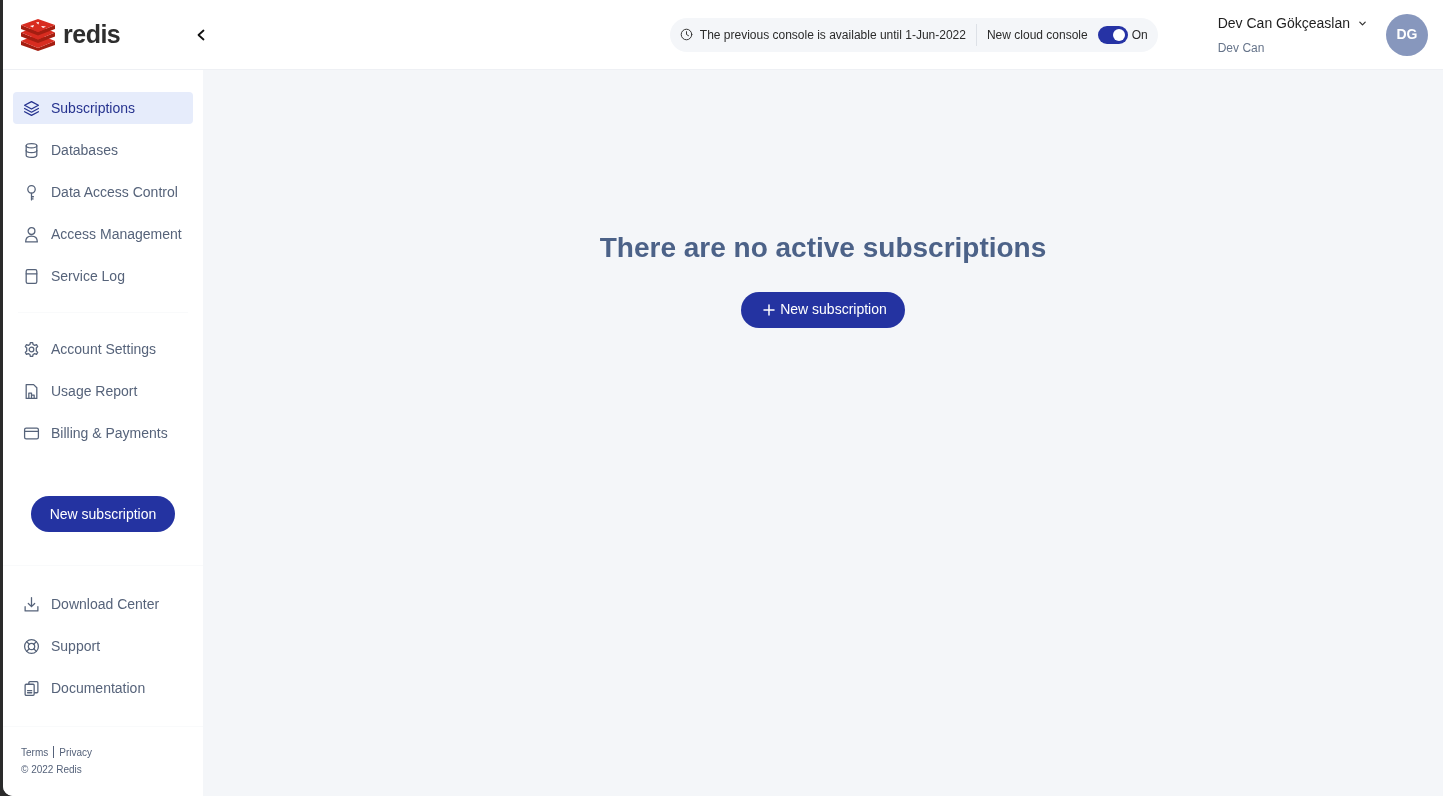 This screenshot has width=1443, height=796. I want to click on sidebar-item: Download Center, so click(103, 604).